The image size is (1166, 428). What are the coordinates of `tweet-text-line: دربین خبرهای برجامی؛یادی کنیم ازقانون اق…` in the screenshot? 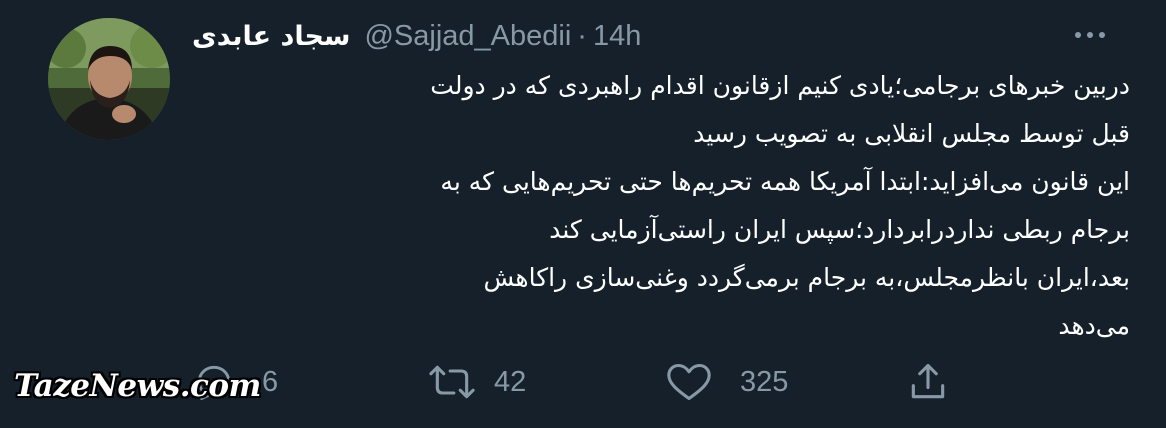 It's located at (780, 85).